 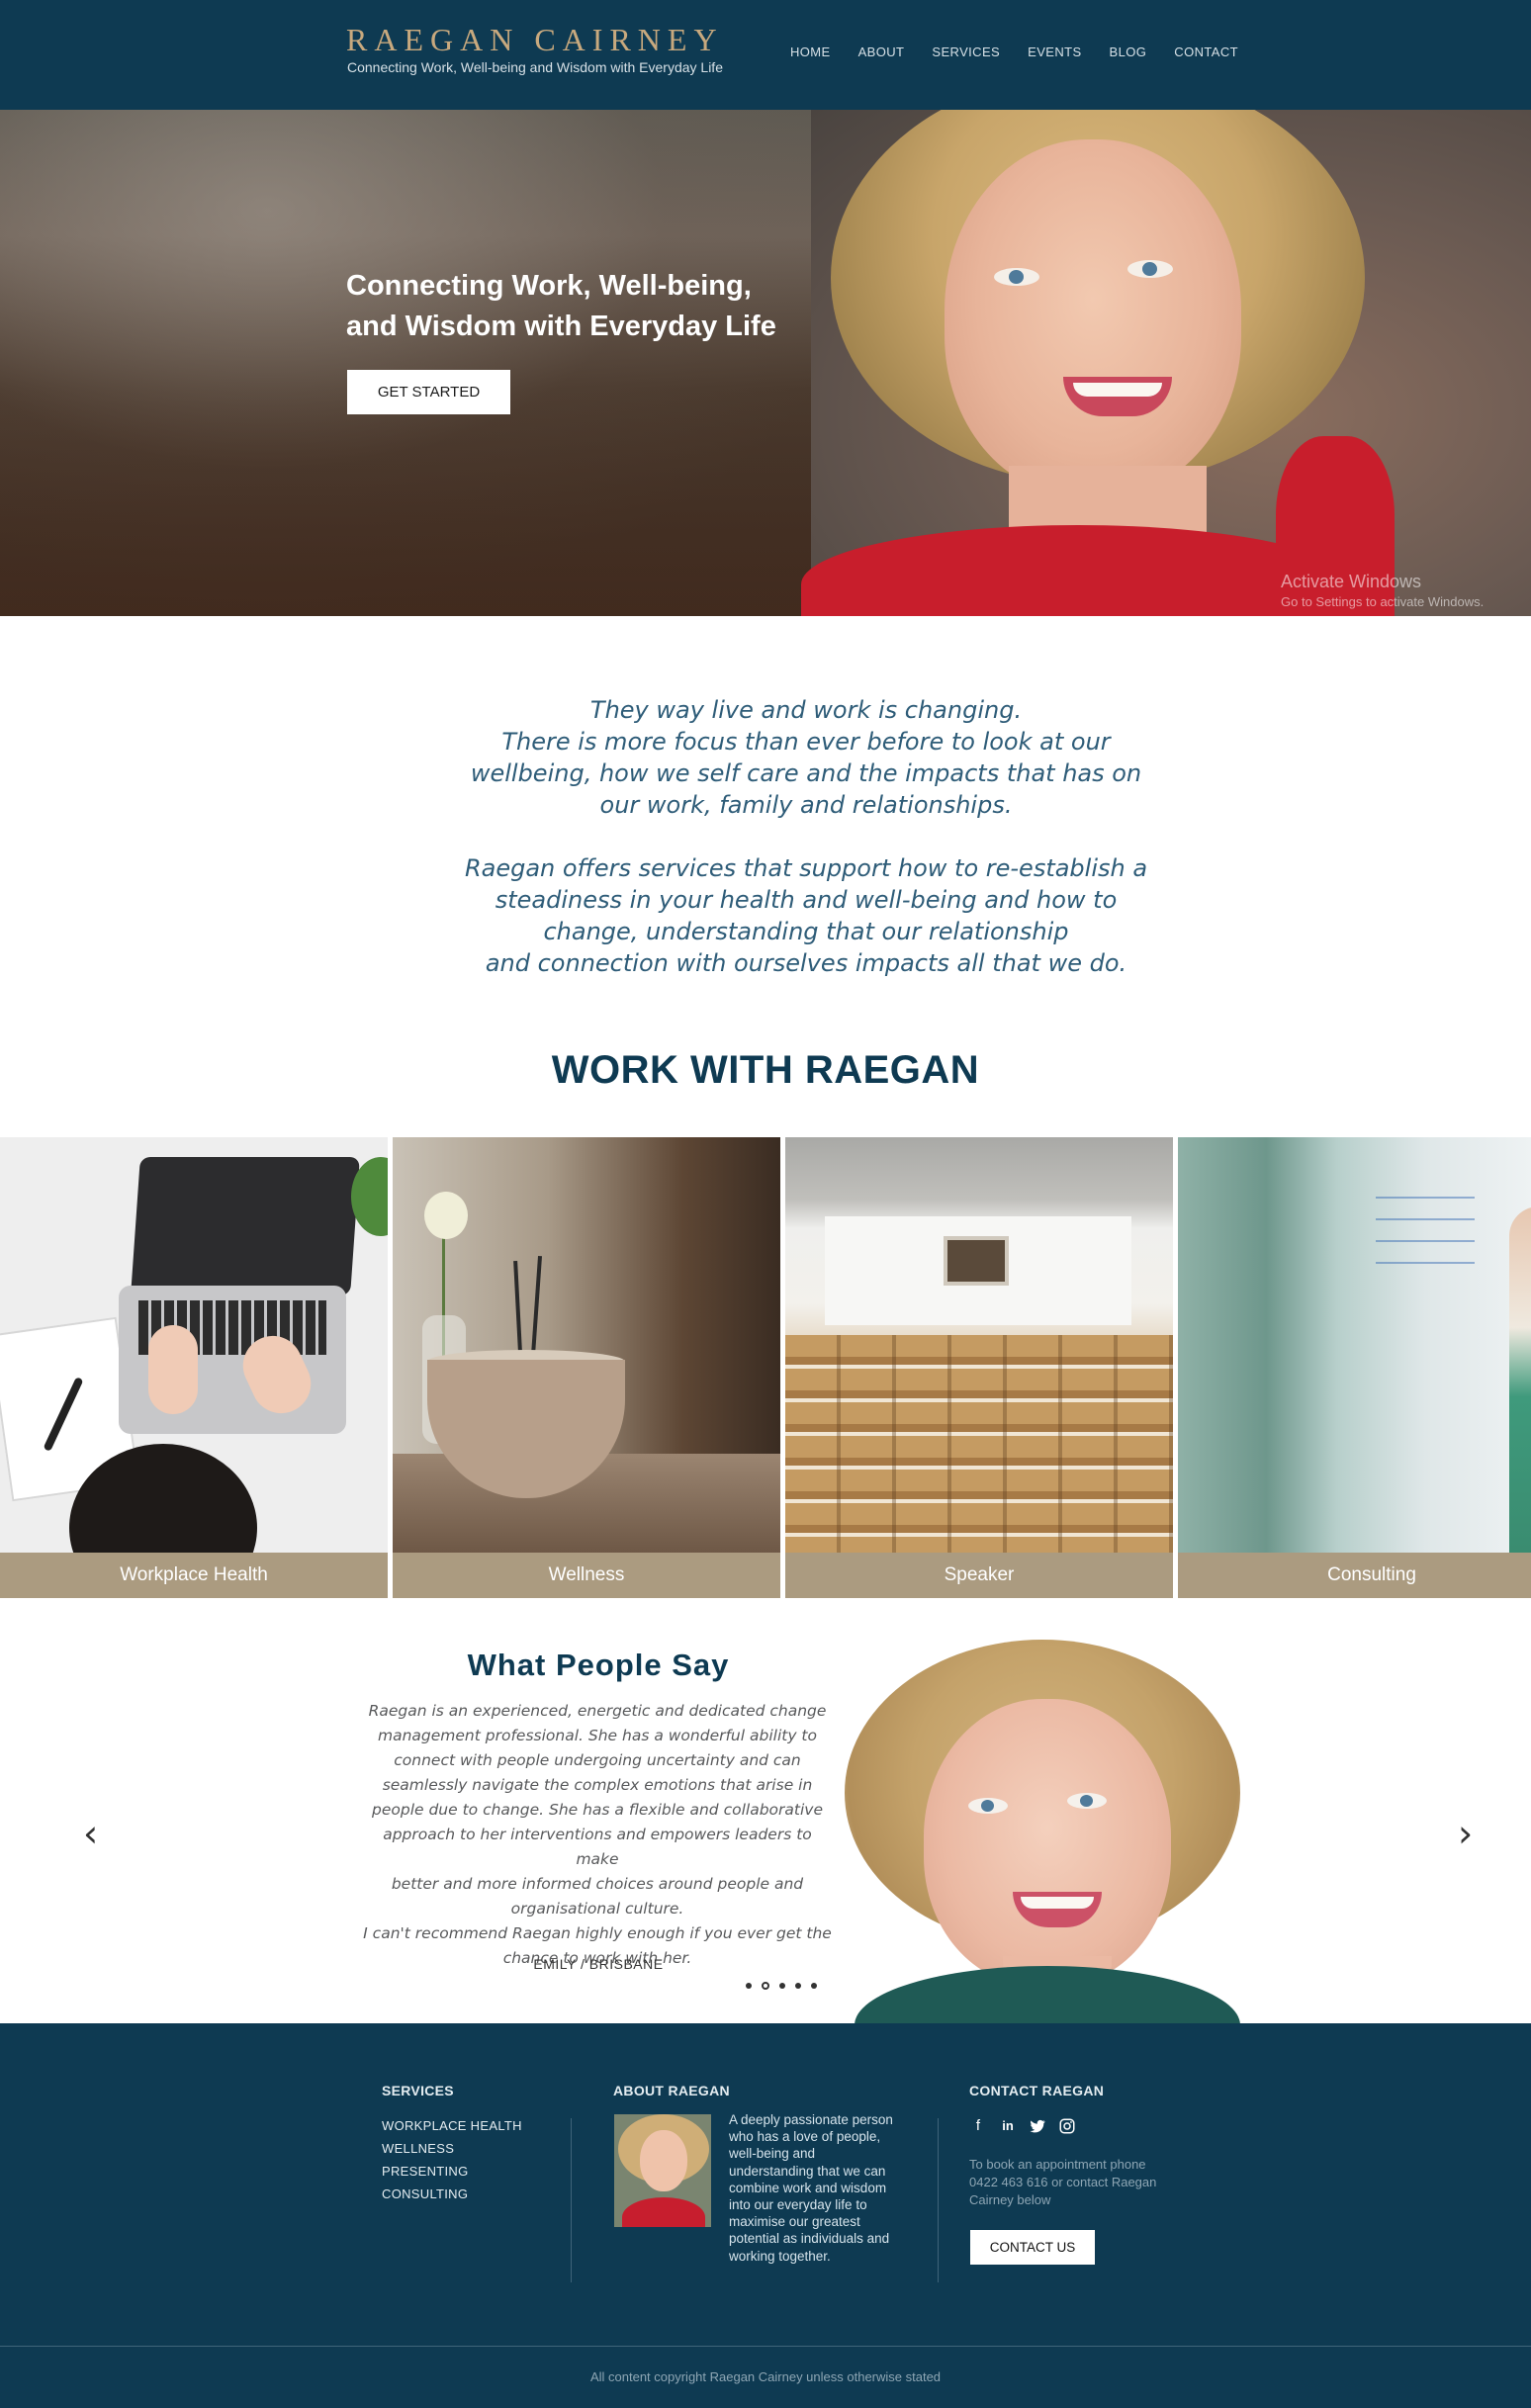 I want to click on tile-wellness: Wellness, so click(x=586, y=1367).